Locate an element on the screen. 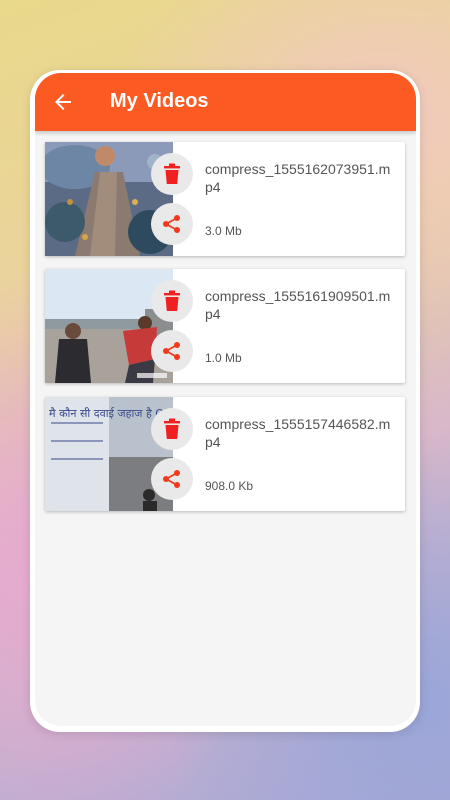 Image resolution: width=450 pixels, height=800 pixels. video-filename: compress_1555161909501.mp4 is located at coordinates (298, 305).